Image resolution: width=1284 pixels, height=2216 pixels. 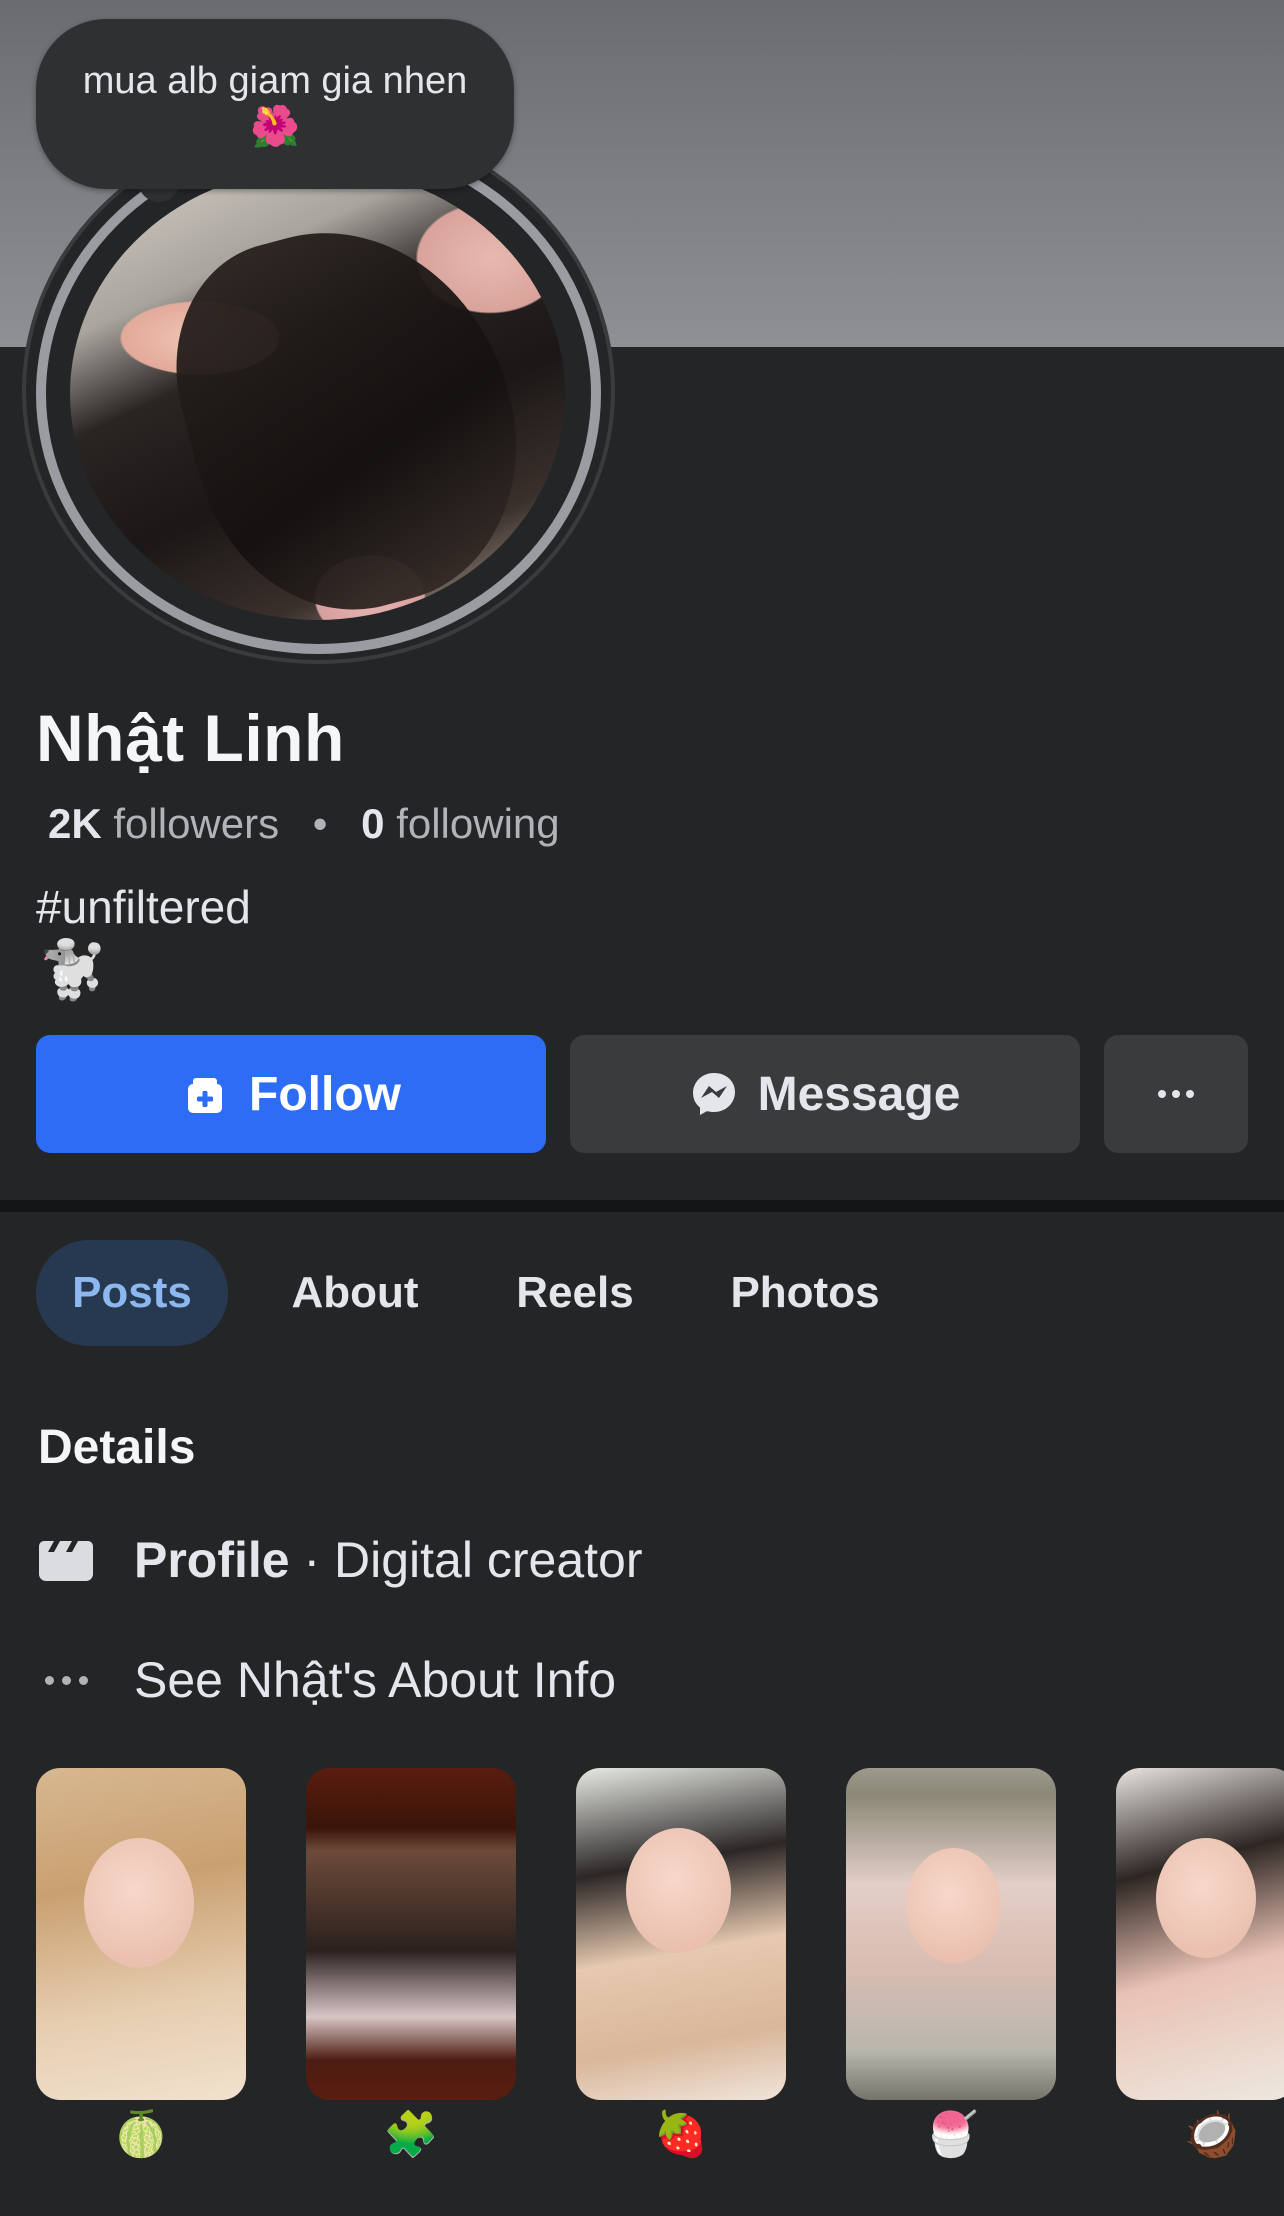 I want to click on clapperboard-icon, so click(x=66, y=1560).